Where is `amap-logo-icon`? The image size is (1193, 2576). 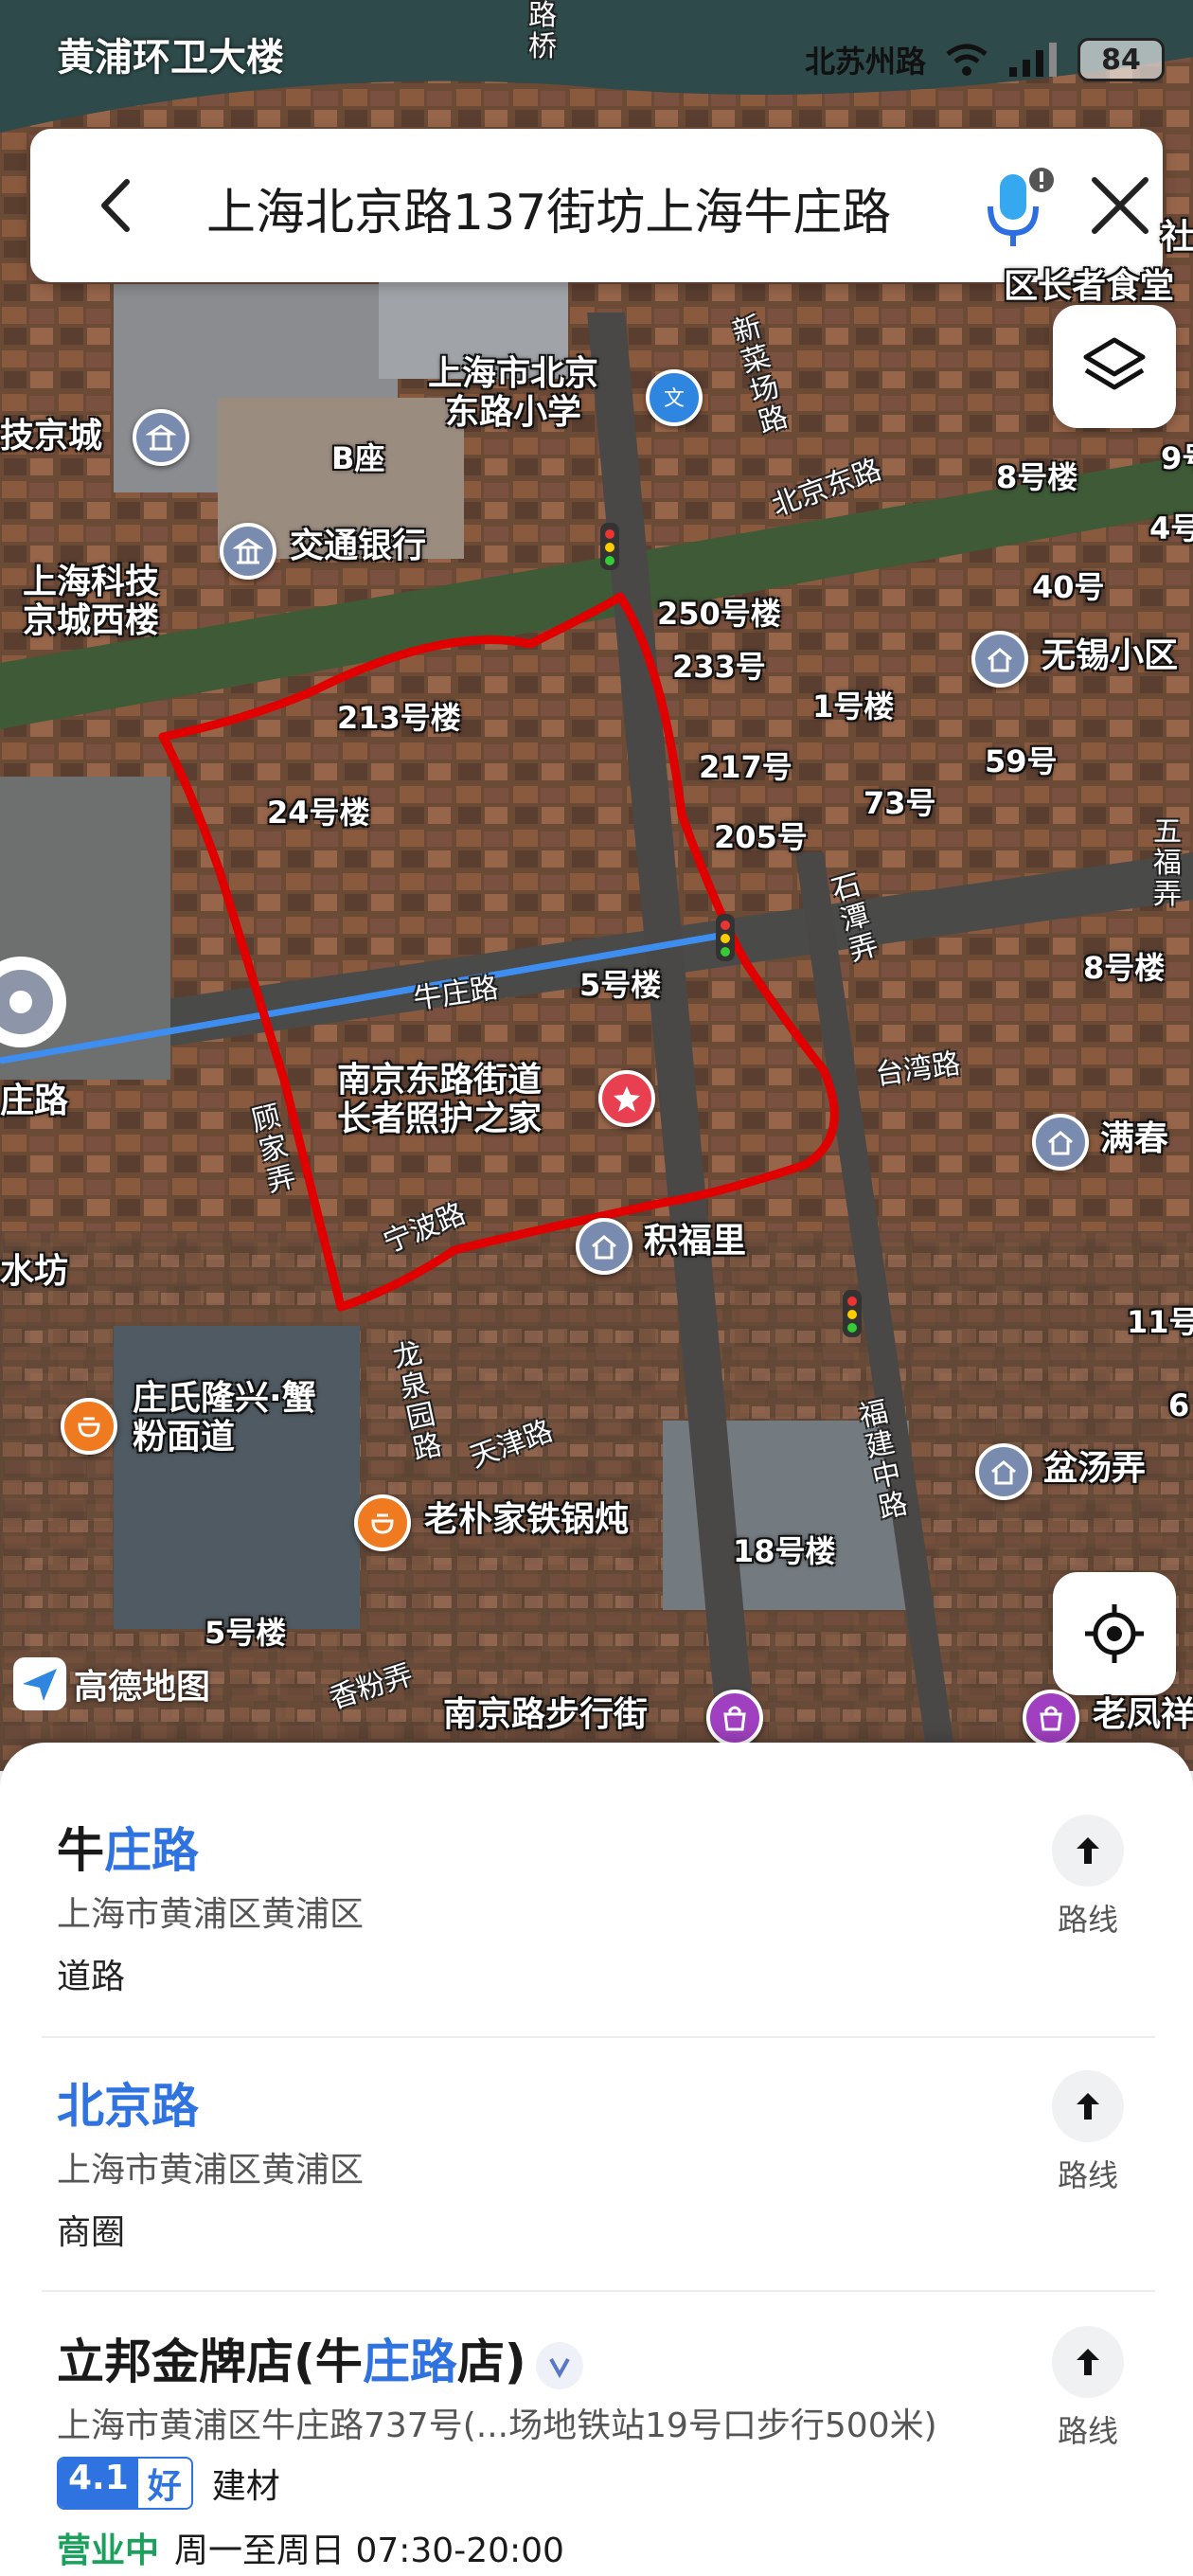
amap-logo-icon is located at coordinates (39, 1683).